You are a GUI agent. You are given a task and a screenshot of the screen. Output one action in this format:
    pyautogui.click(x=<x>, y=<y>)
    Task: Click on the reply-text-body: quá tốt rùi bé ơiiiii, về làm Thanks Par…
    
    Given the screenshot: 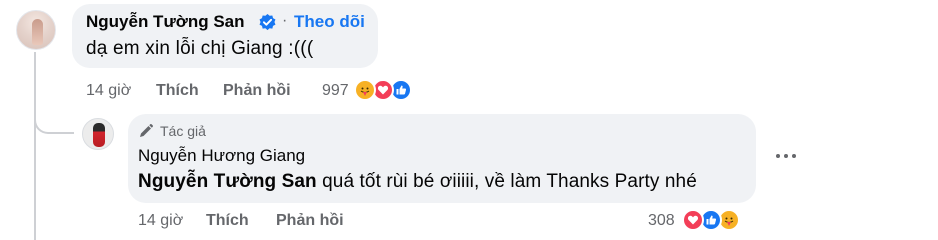 What is the action you would take?
    pyautogui.click(x=506, y=181)
    